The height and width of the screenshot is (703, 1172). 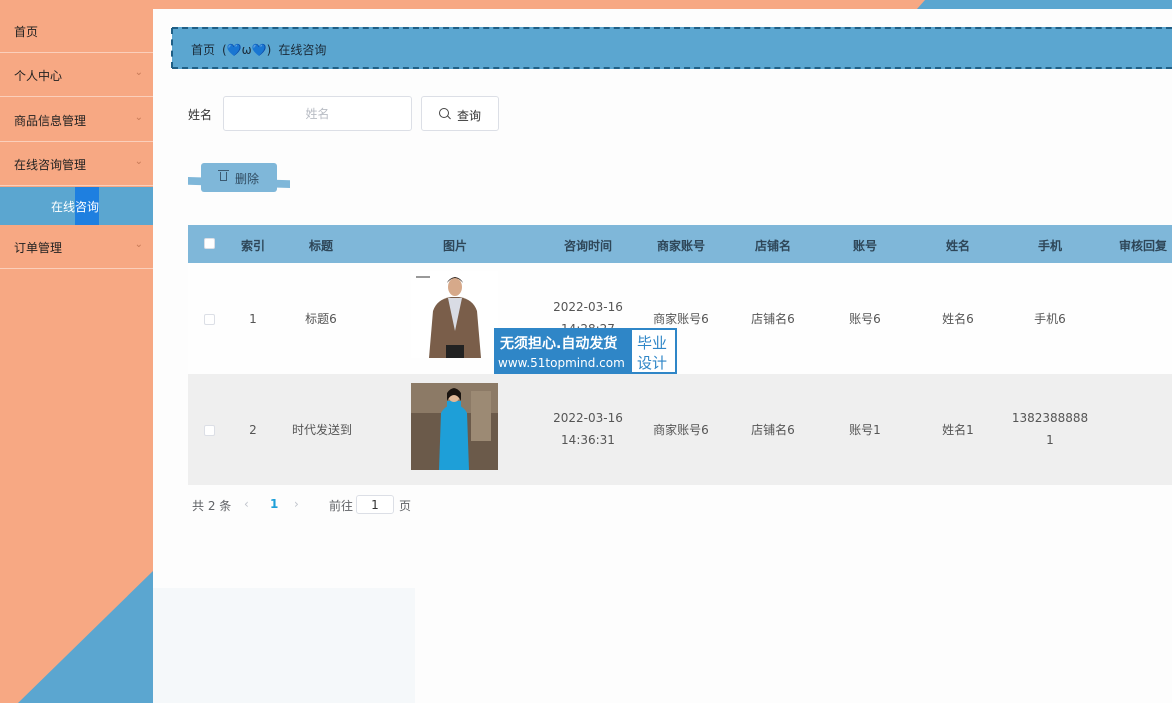 I want to click on man-in-blazer-photo, so click(x=454, y=314).